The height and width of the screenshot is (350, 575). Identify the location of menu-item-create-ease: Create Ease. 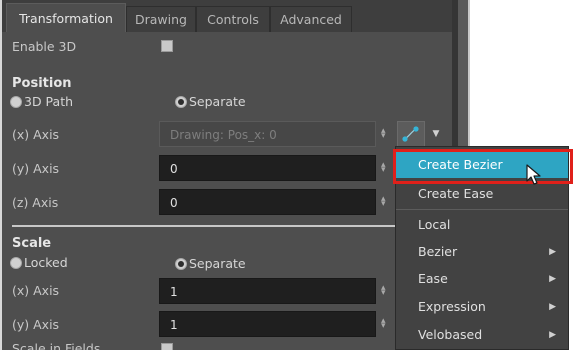
(482, 194).